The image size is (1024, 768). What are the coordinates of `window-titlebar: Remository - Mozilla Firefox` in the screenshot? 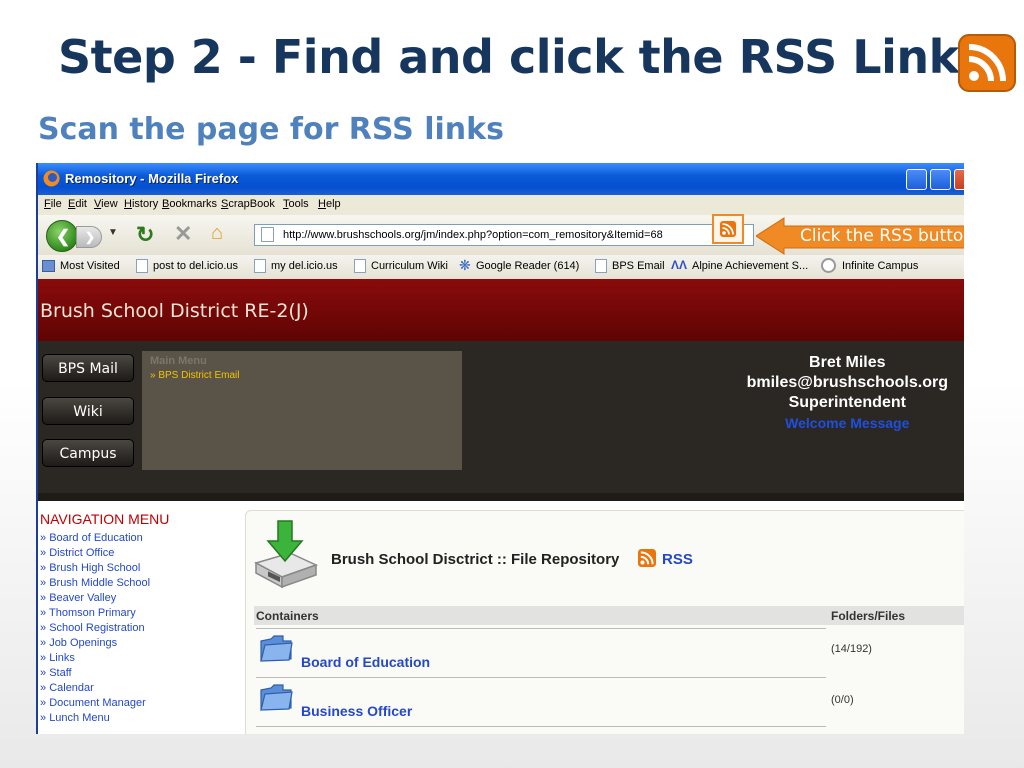 It's located at (501, 179).